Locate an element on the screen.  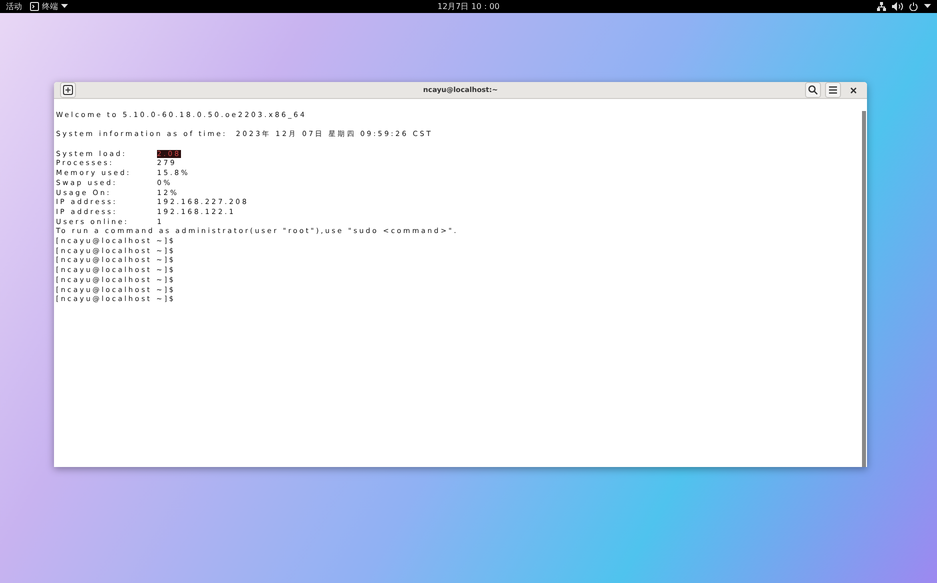
search-button is located at coordinates (813, 90).